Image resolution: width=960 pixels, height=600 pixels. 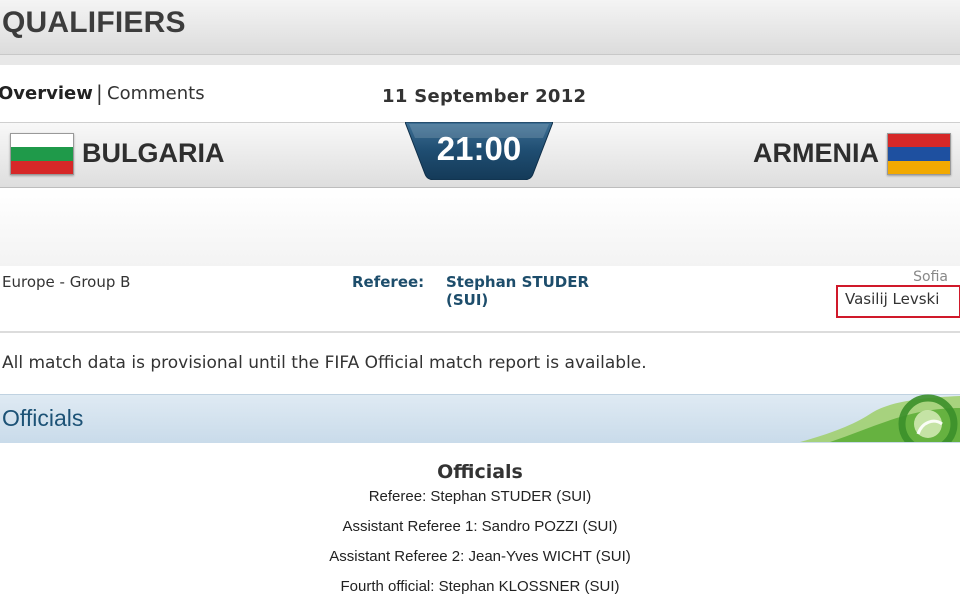 I want to click on bulgaria-flag-icon, so click(x=42, y=154).